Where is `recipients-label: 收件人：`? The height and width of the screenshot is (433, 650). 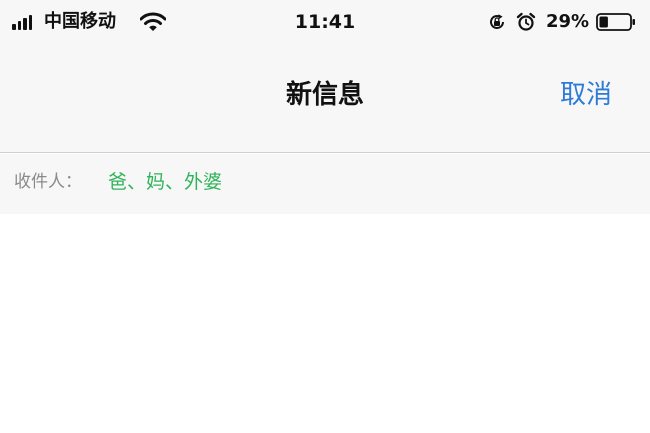
recipients-label: 收件人： is located at coordinates (48, 182).